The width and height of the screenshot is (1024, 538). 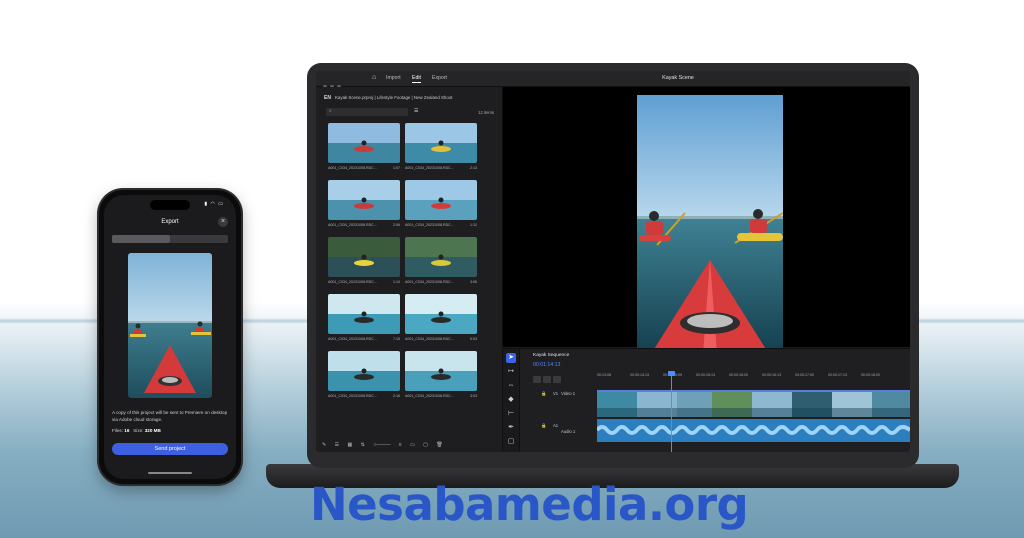 I want to click on close-icon: ×, so click(x=223, y=222).